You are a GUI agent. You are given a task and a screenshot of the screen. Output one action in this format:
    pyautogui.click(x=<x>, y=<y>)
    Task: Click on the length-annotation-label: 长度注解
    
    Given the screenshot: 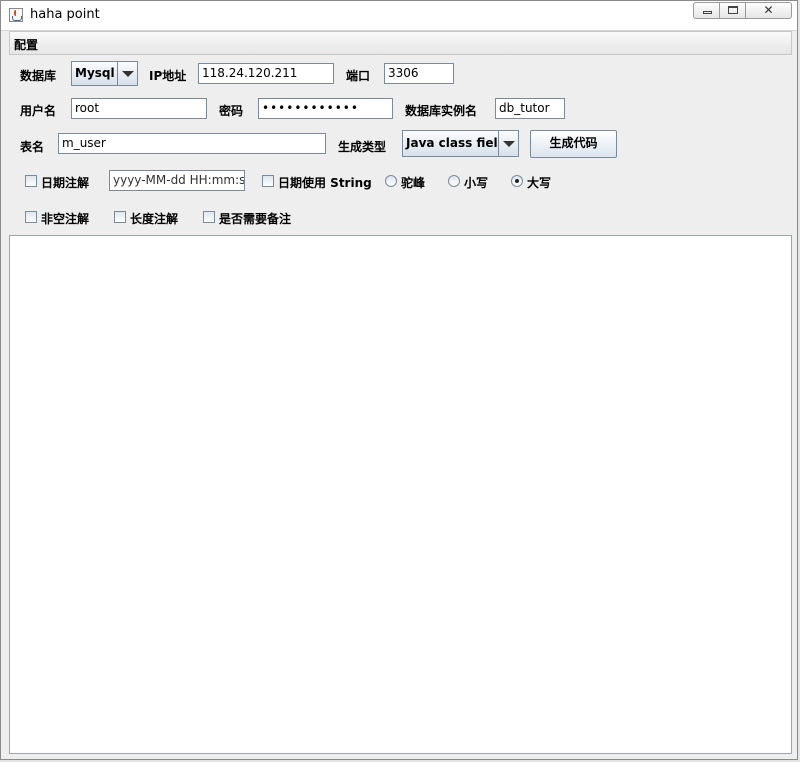 What is the action you would take?
    pyautogui.click(x=154, y=219)
    